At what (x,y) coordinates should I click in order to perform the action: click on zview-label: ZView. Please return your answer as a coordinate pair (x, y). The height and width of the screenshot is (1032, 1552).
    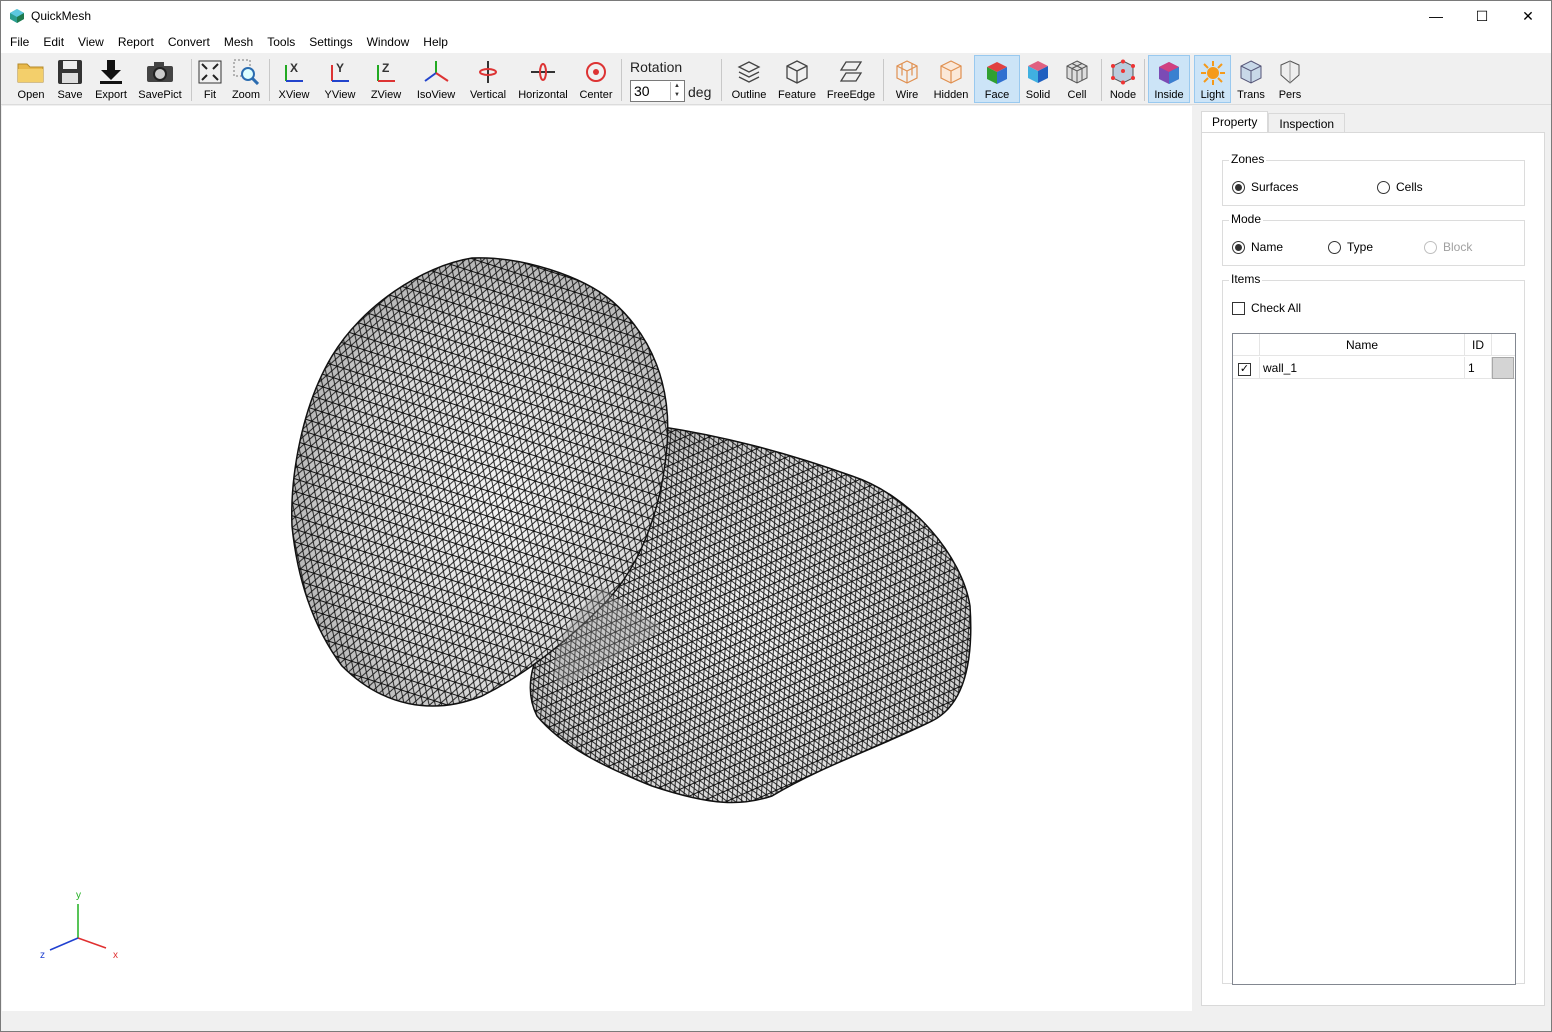
    Looking at the image, I should click on (386, 95).